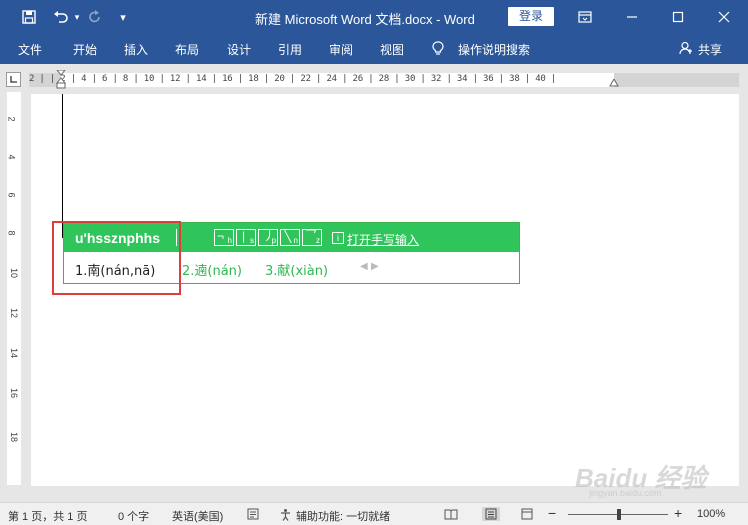 The width and height of the screenshot is (748, 525). What do you see at coordinates (494, 49) in the screenshot?
I see `tell-me-search: 操作说明搜索` at bounding box center [494, 49].